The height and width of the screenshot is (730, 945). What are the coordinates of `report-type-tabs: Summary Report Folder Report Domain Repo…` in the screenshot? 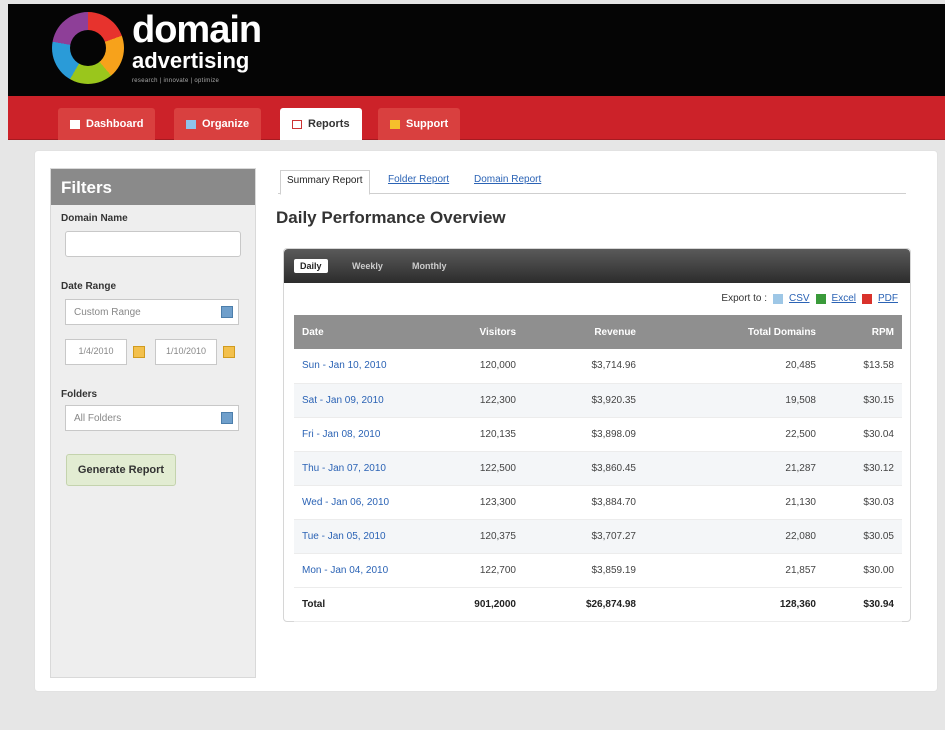 It's located at (592, 182).